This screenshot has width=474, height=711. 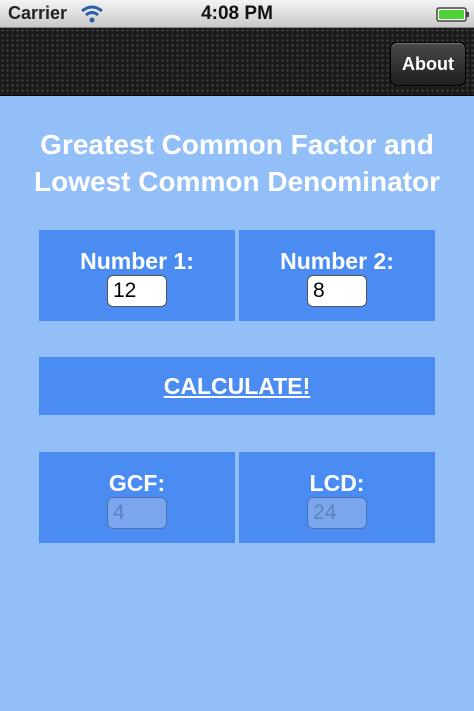 I want to click on lcd-panel: LCD: 24, so click(x=337, y=497).